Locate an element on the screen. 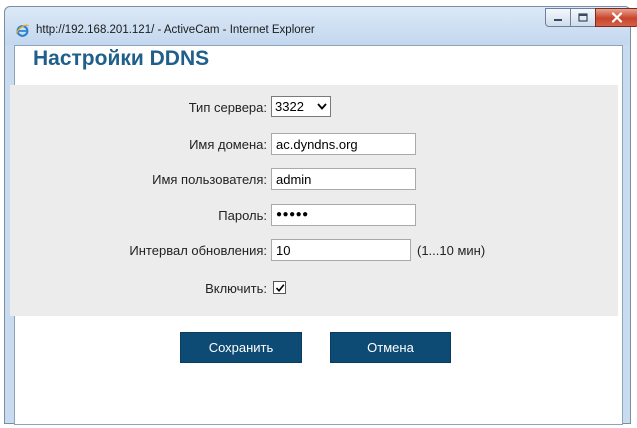 The width and height of the screenshot is (637, 428). interval-label: Интервал обновления: is located at coordinates (198, 250).